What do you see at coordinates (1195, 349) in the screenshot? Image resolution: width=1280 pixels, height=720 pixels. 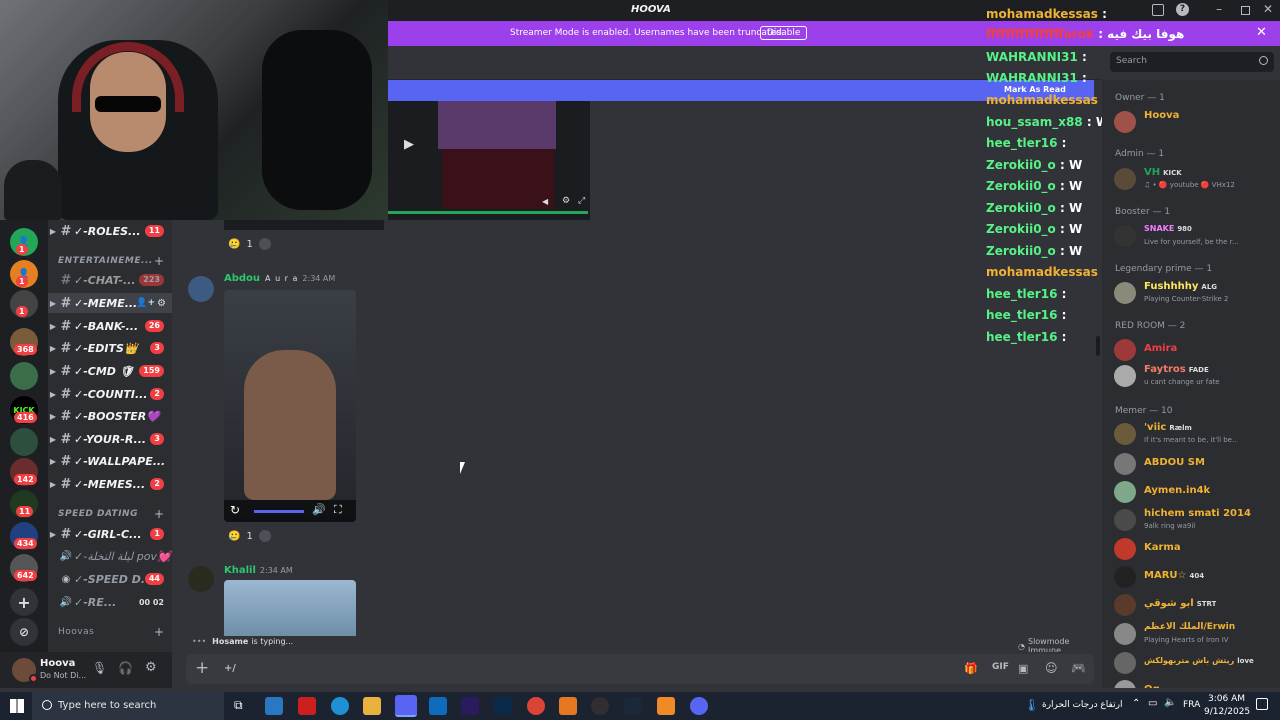 I see `member-item: Amira` at bounding box center [1195, 349].